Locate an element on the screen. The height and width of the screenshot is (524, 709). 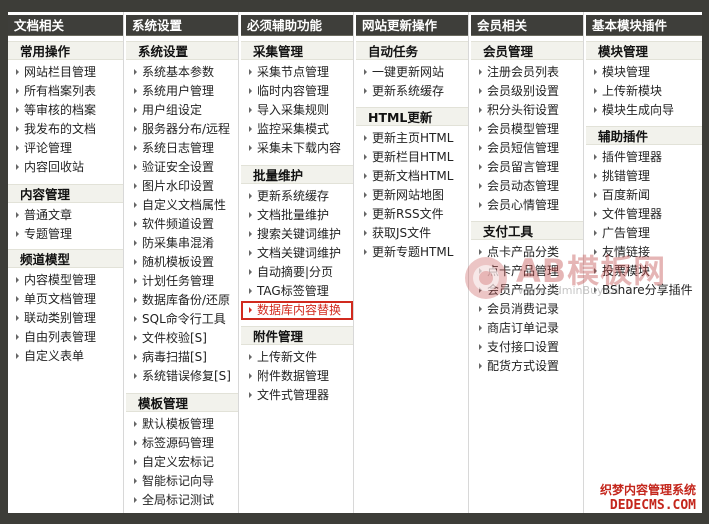
menu-item: 会员级别设置 is located at coordinates (527, 91).